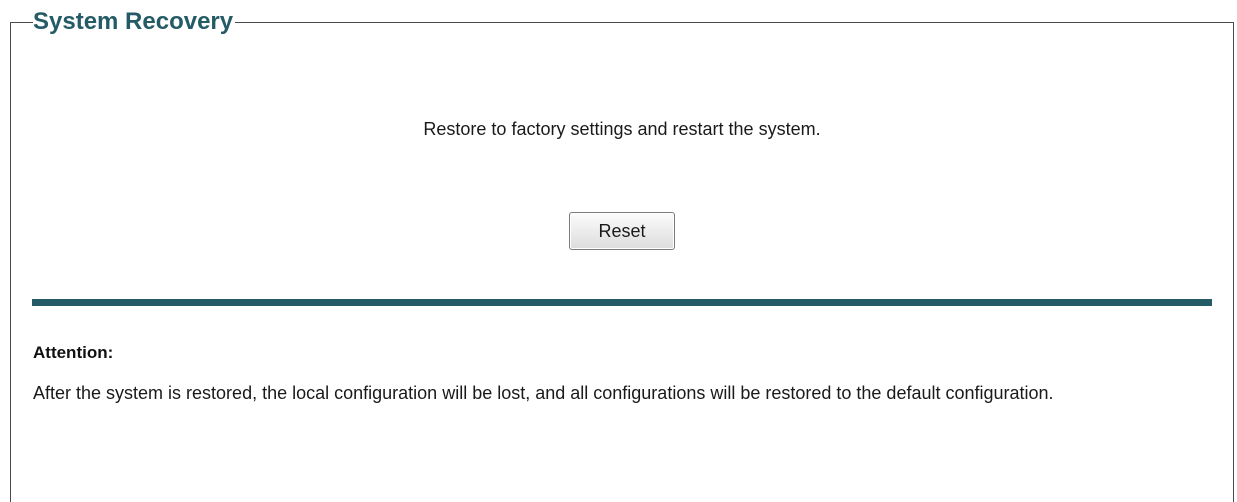  What do you see at coordinates (622, 302) in the screenshot?
I see `section-divider` at bounding box center [622, 302].